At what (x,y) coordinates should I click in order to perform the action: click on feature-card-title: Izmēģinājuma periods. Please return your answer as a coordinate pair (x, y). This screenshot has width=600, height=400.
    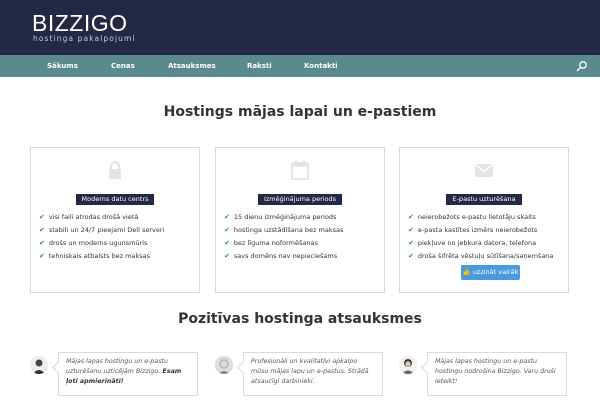
    Looking at the image, I should click on (300, 195).